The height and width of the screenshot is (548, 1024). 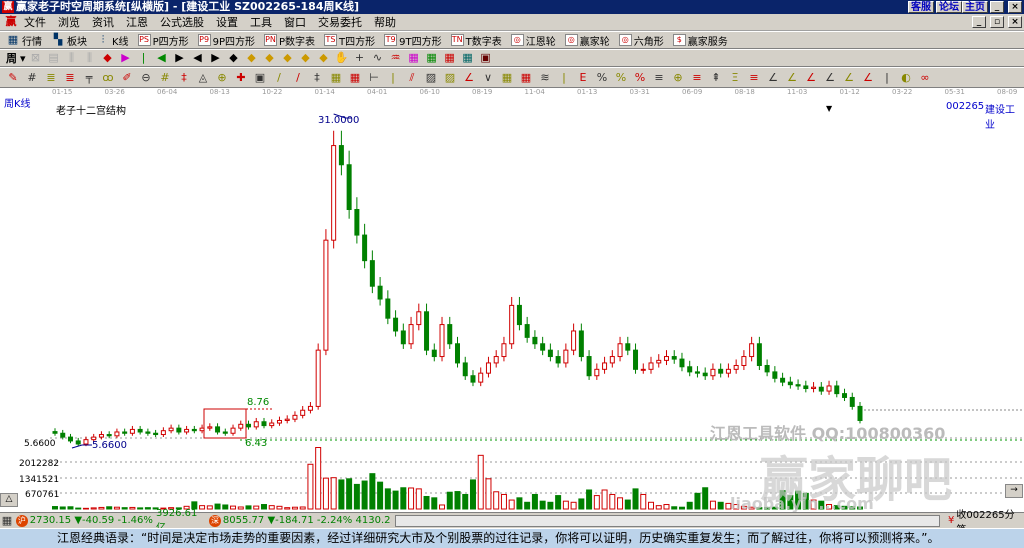 What do you see at coordinates (374, 78) in the screenshot?
I see `draw-tool-icon: ⊢` at bounding box center [374, 78].